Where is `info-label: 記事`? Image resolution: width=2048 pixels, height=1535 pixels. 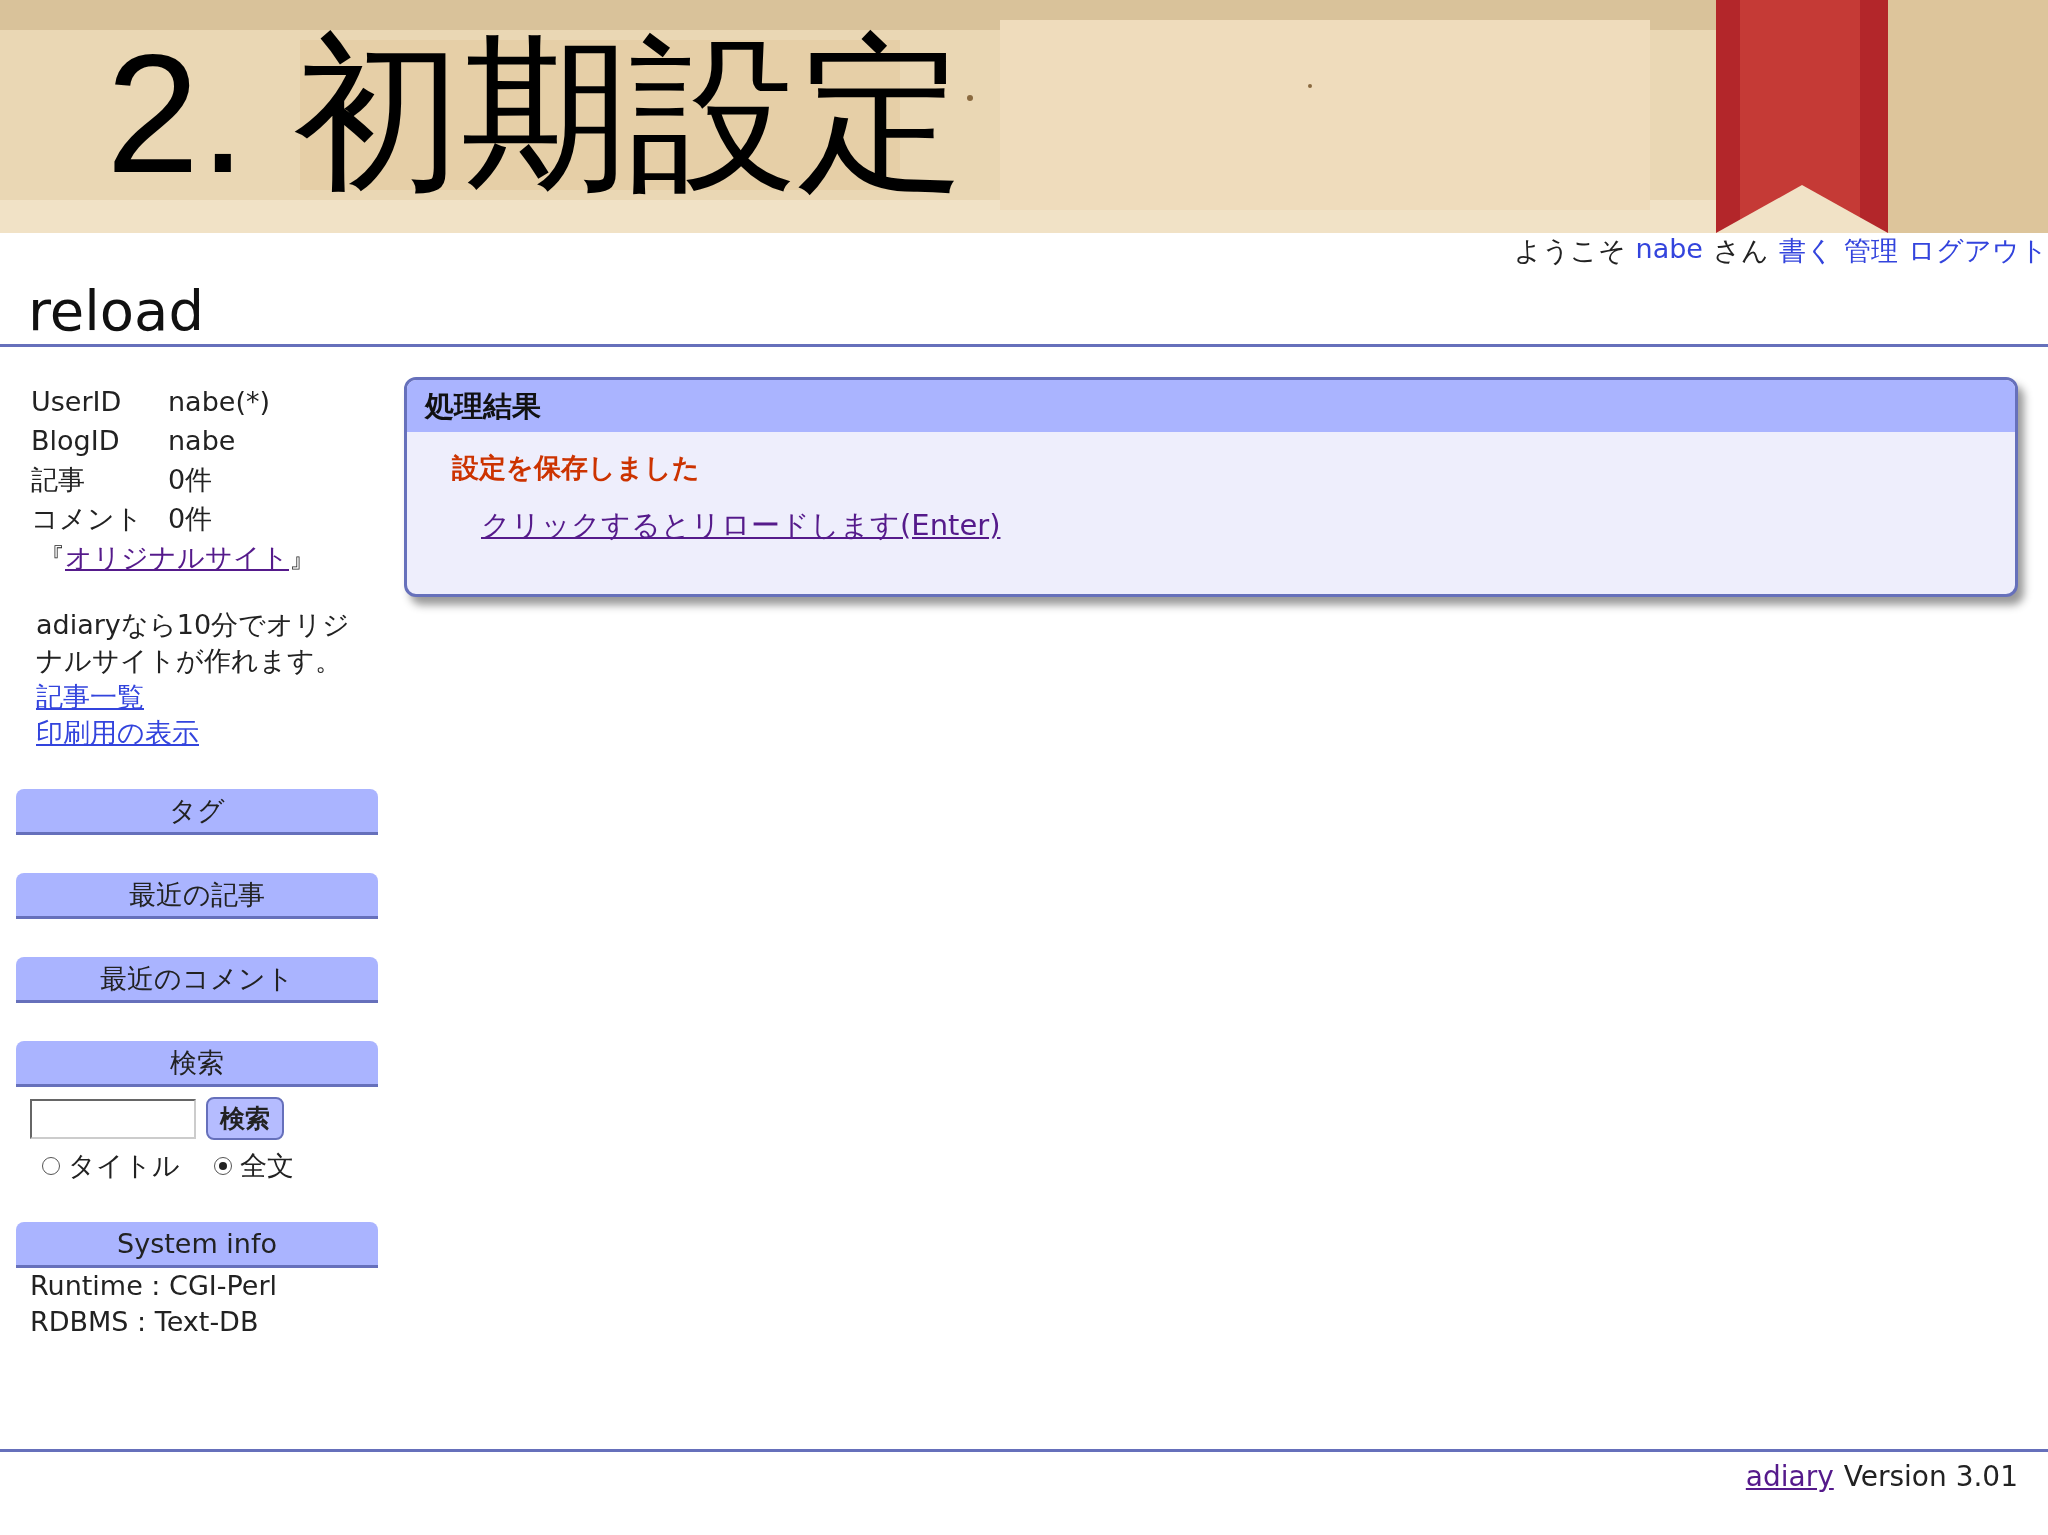
info-label: 記事 is located at coordinates (58, 480).